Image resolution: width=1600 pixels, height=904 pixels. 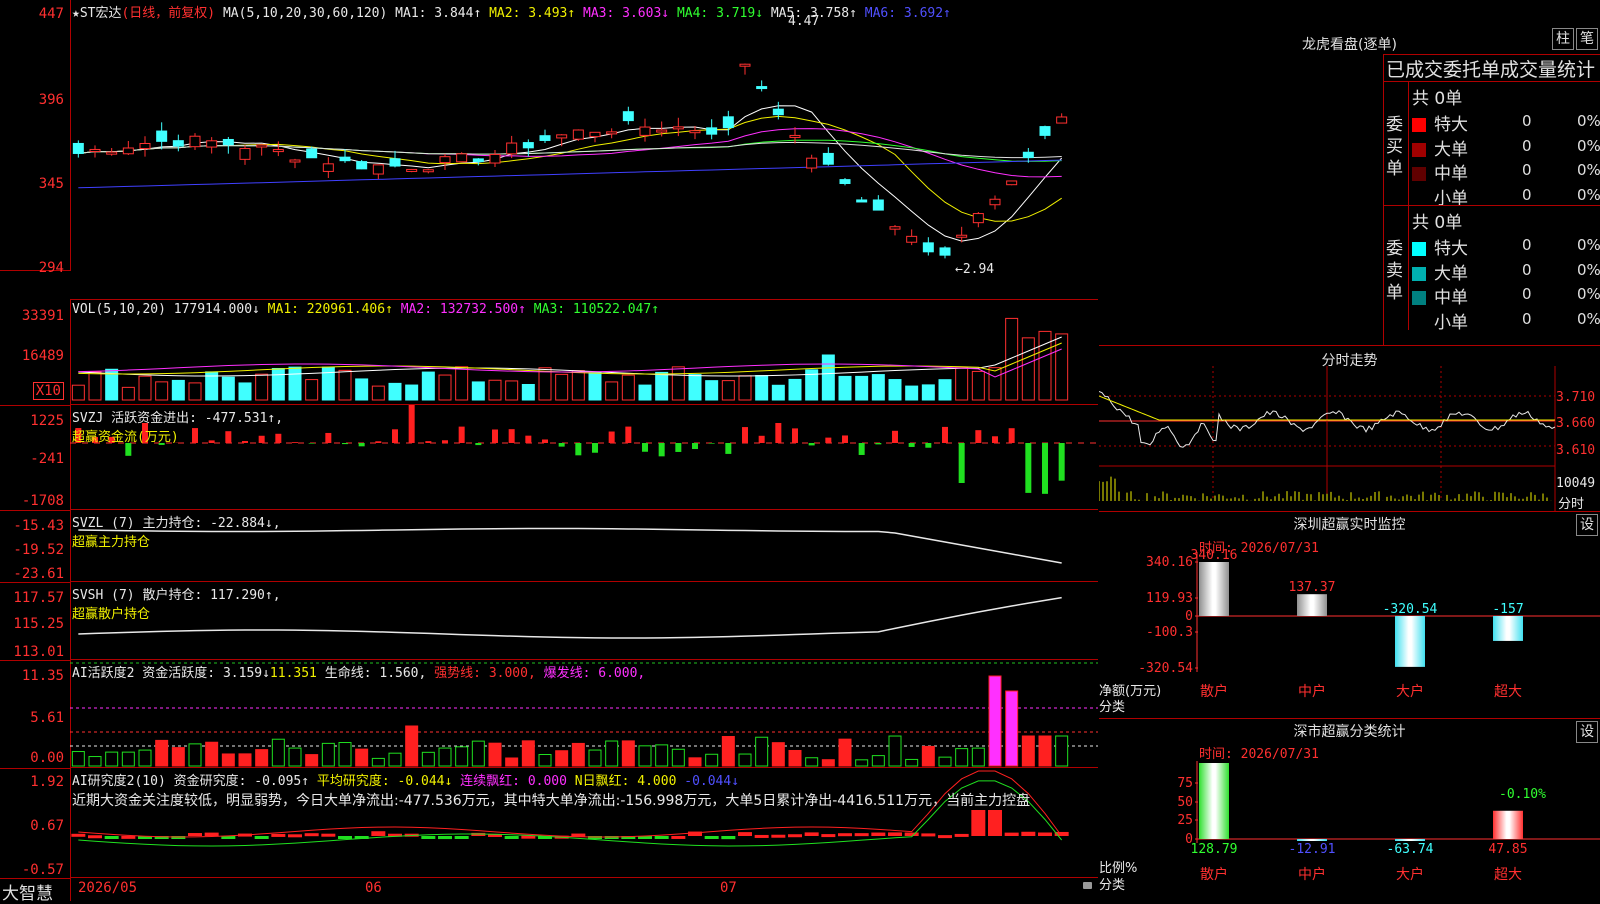 What do you see at coordinates (569, 173) in the screenshot?
I see `ma-line` at bounding box center [569, 173].